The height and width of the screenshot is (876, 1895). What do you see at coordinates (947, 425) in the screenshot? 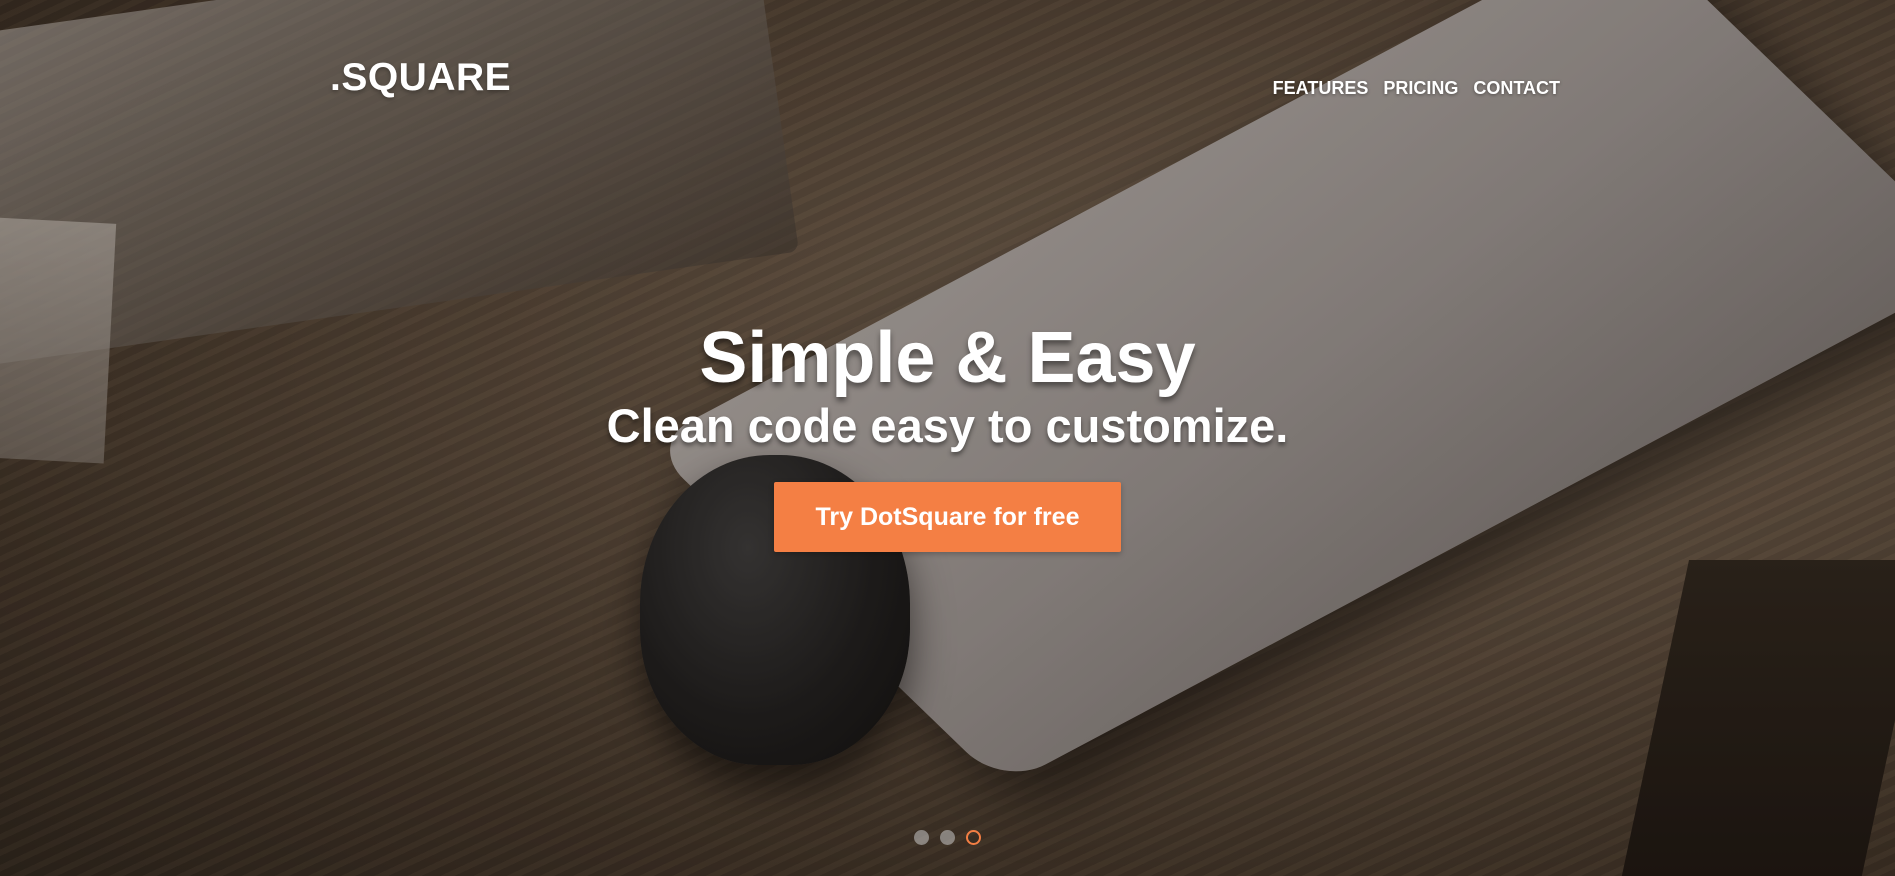
I see `hero-subheadline: Clean code easy to customize.` at bounding box center [947, 425].